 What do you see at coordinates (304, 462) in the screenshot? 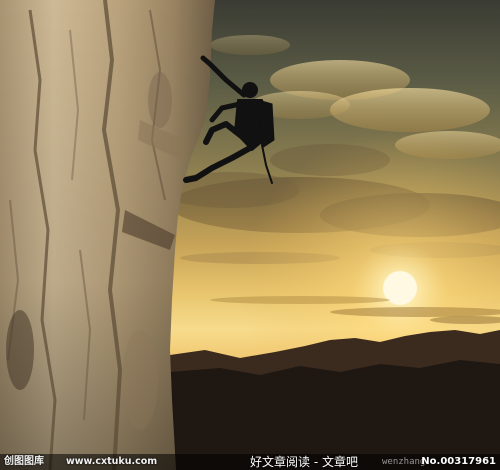
I see `watermark-reading-site: 好文章阅读 - 文章吧` at bounding box center [304, 462].